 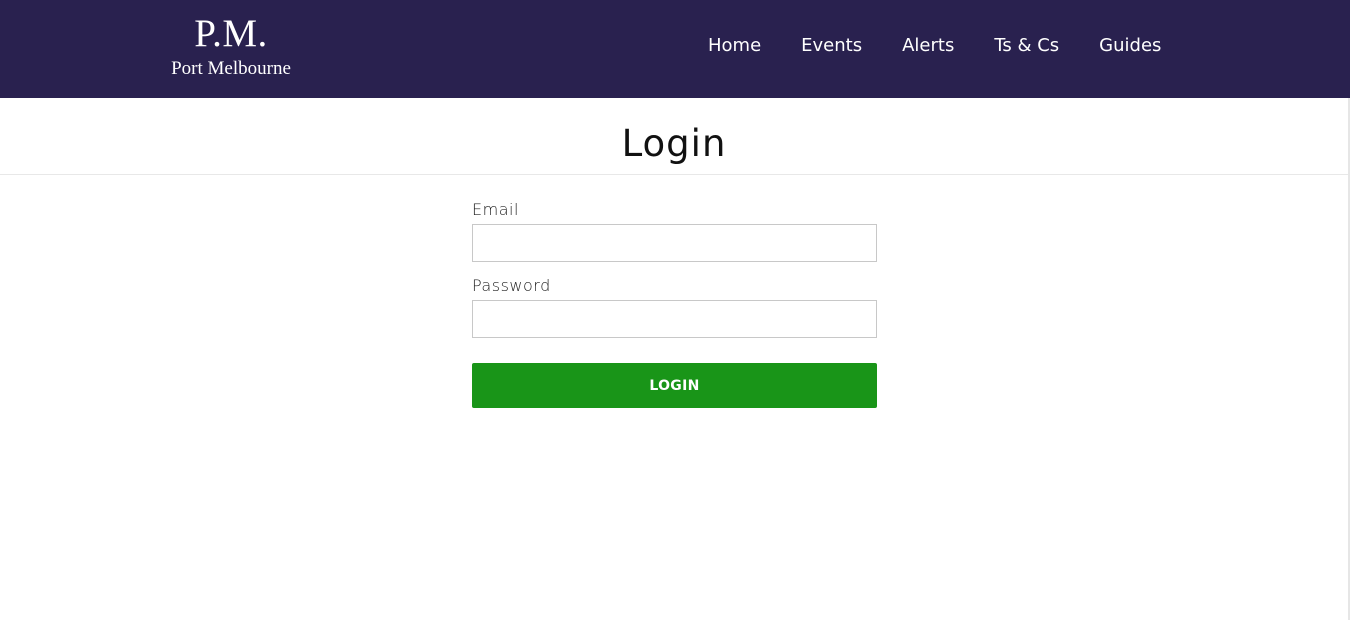 What do you see at coordinates (674, 385) in the screenshot?
I see `login-button: LOGIN` at bounding box center [674, 385].